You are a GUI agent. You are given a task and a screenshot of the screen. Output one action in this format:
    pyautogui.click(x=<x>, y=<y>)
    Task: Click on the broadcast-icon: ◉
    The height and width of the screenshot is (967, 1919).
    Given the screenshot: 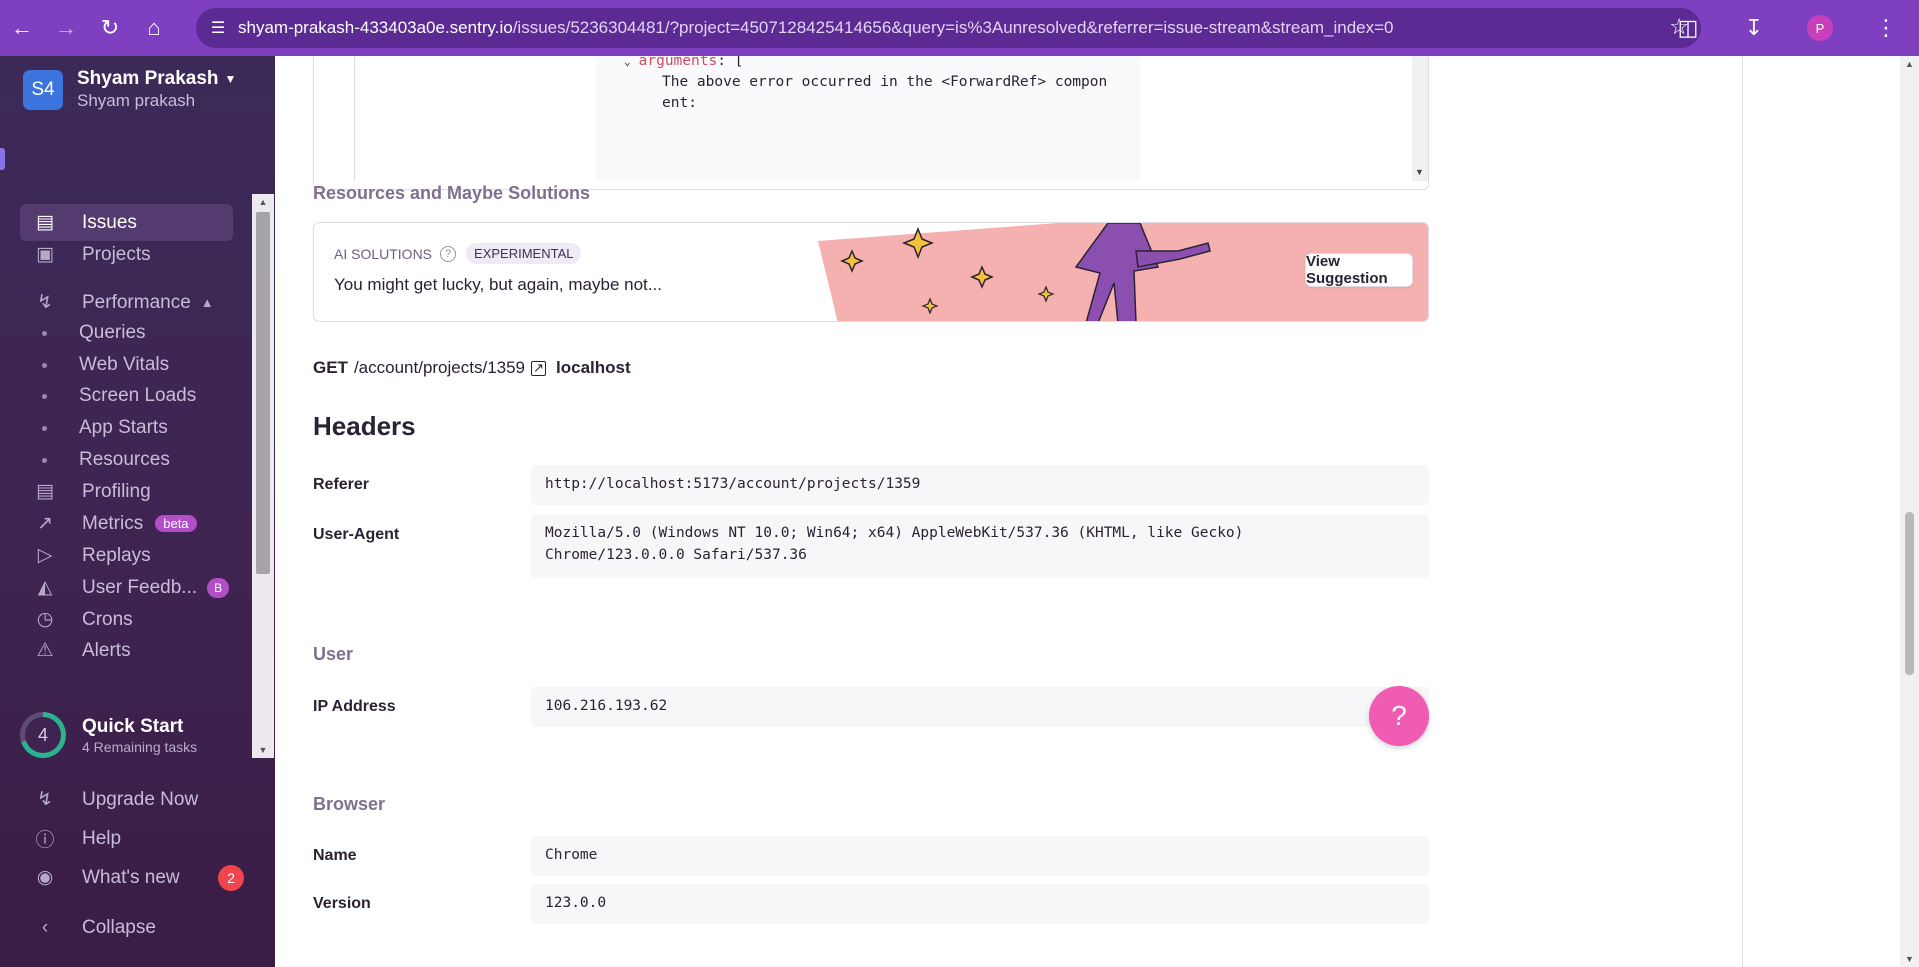 What is the action you would take?
    pyautogui.click(x=45, y=877)
    